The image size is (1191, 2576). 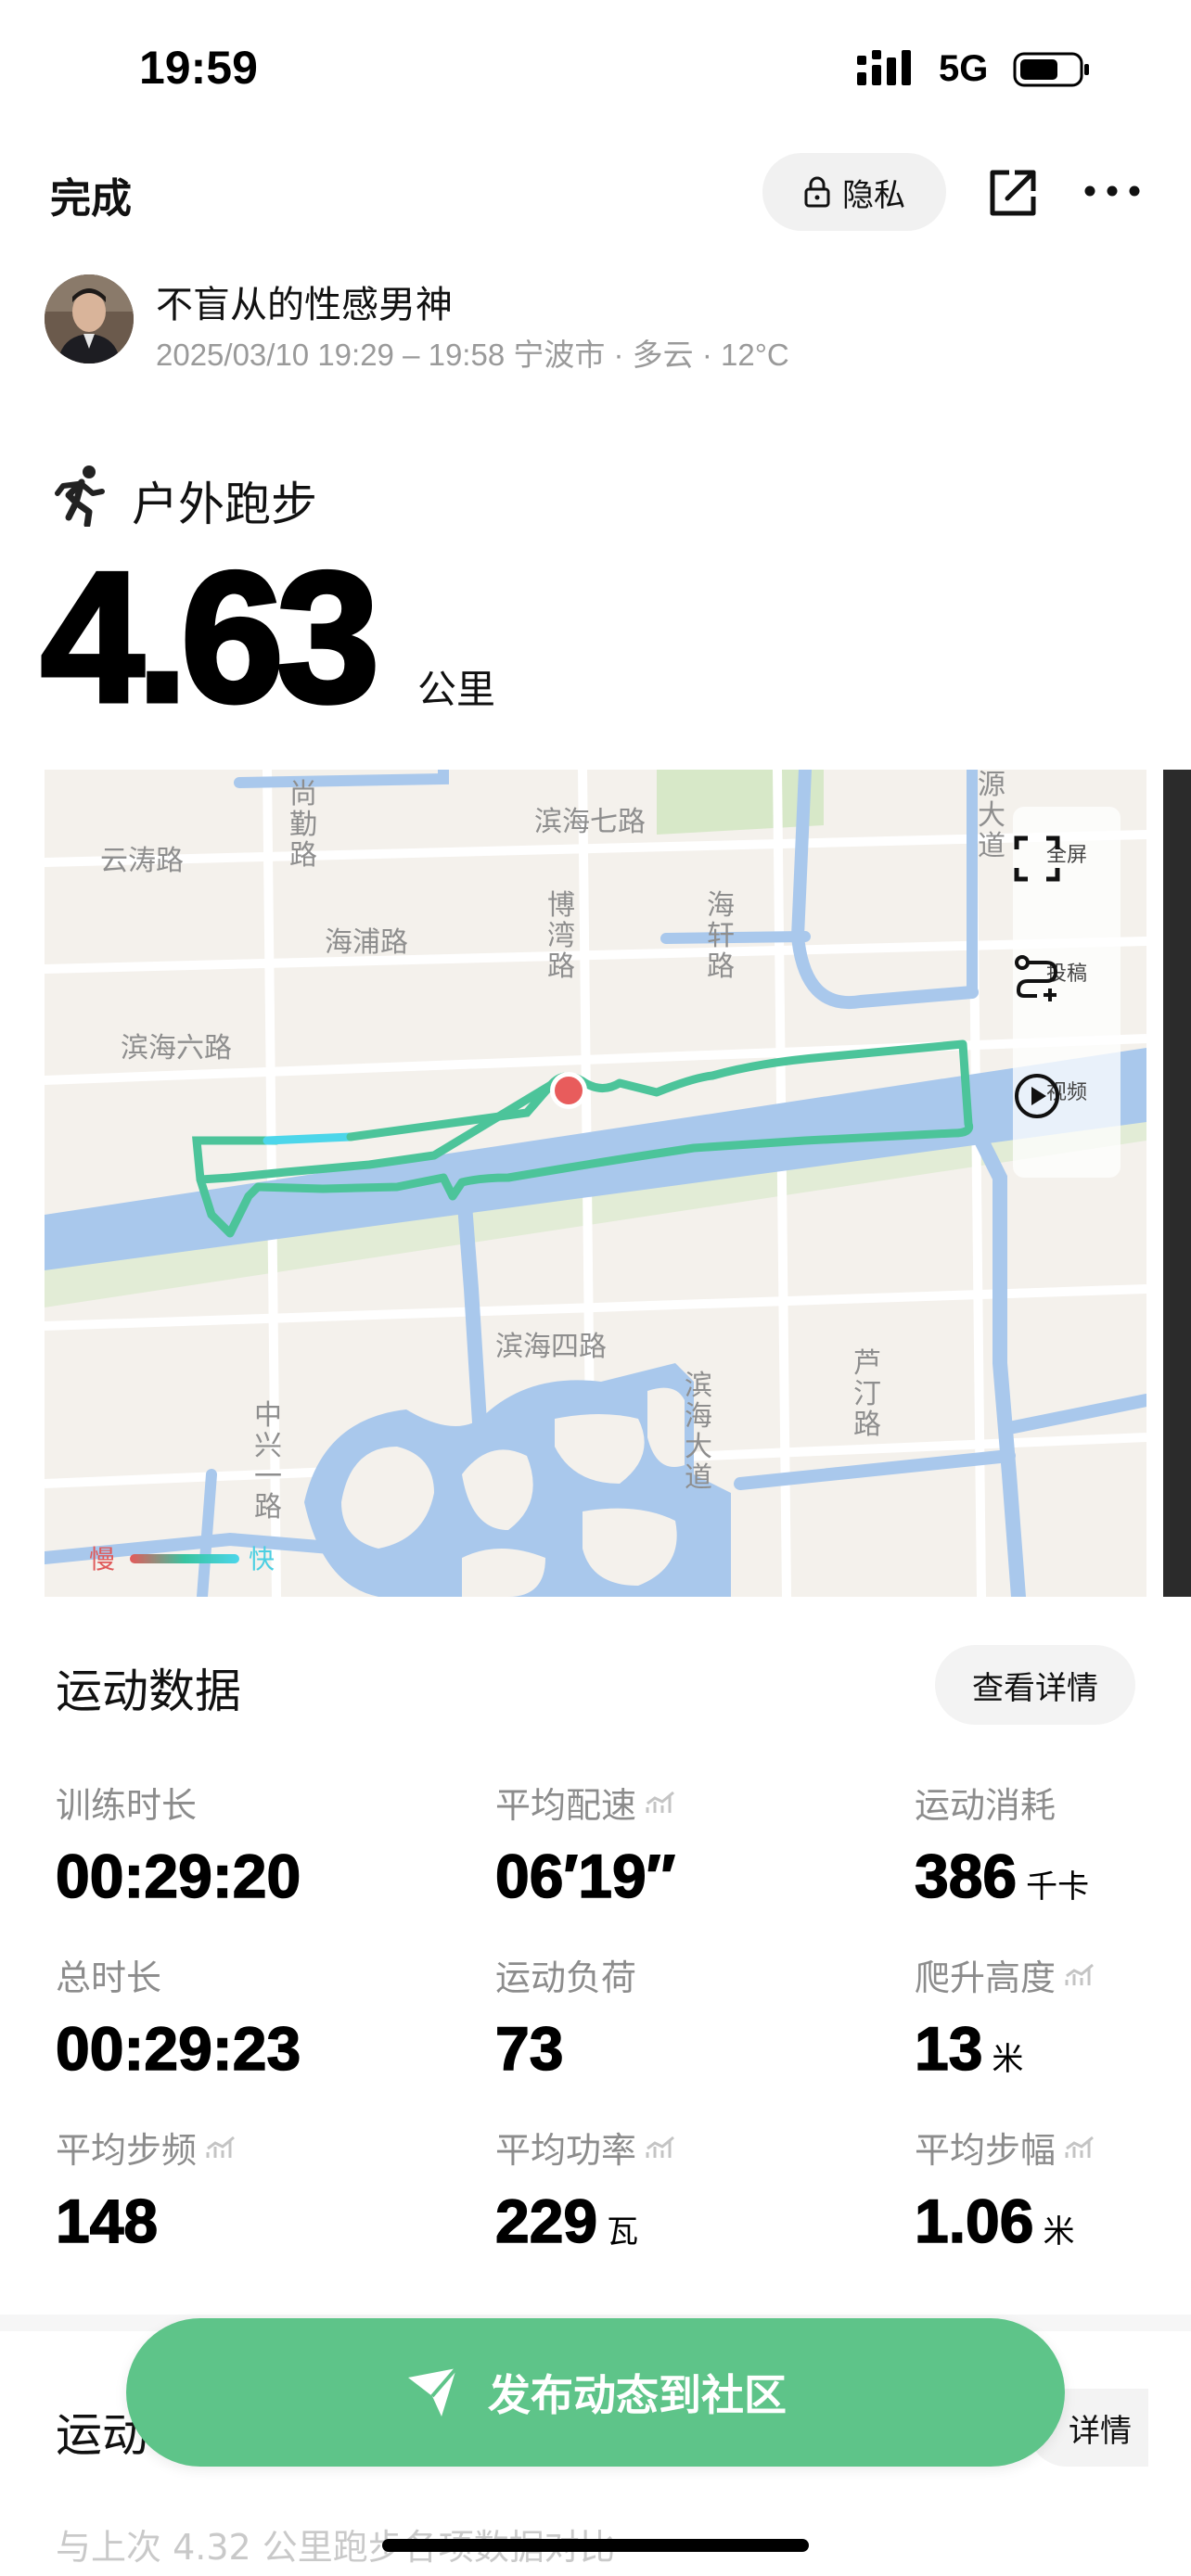 What do you see at coordinates (366, 943) in the screenshot?
I see `map-label: 海浦路` at bounding box center [366, 943].